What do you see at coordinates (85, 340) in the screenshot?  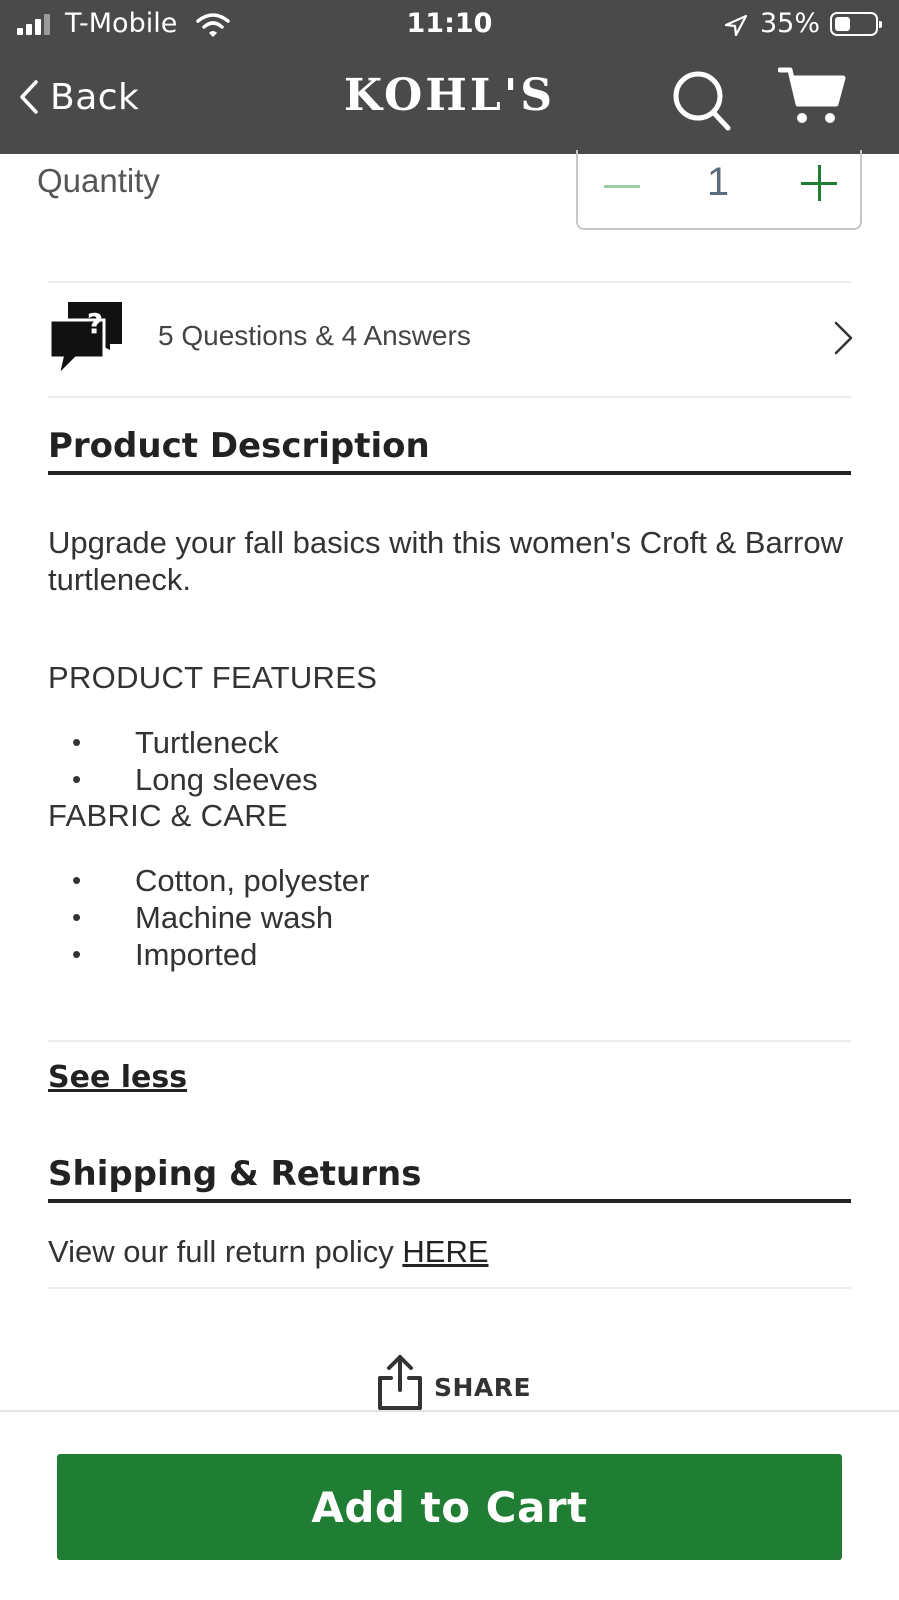 I see `question-bubble-icon: ?` at bounding box center [85, 340].